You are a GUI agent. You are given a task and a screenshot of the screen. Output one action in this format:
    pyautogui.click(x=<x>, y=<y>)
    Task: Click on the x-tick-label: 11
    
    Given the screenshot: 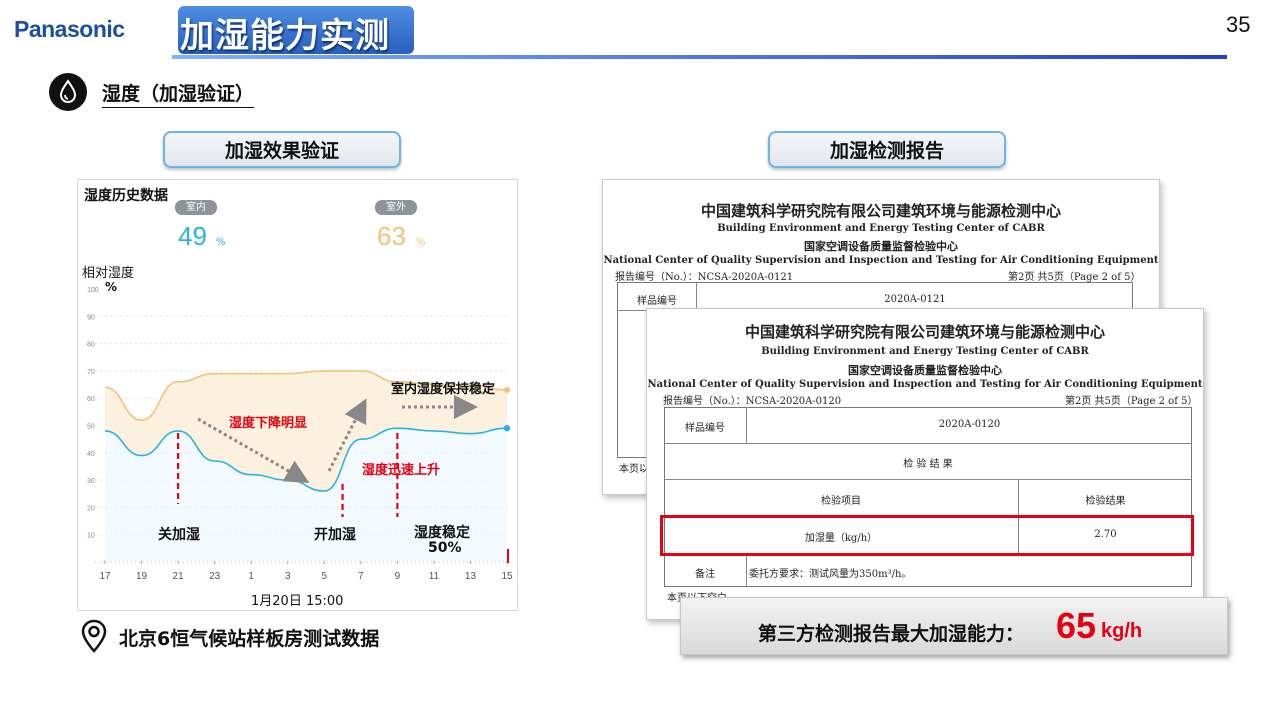 What is the action you would take?
    pyautogui.click(x=434, y=576)
    